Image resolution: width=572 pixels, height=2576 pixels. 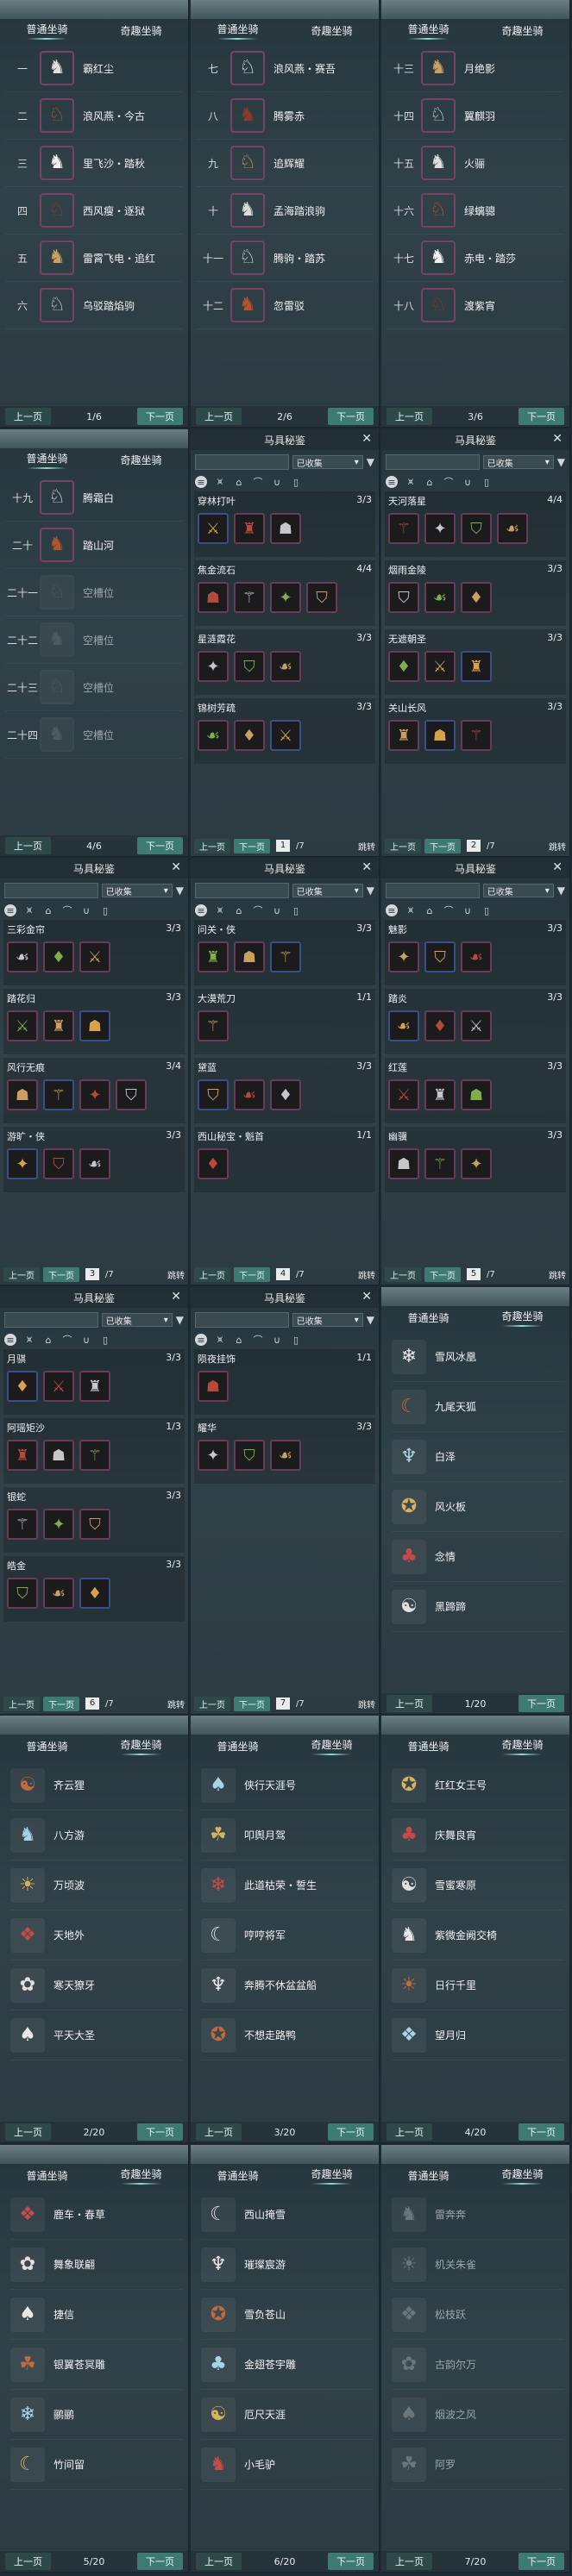 What do you see at coordinates (287, 2415) in the screenshot?
I see `list-item: ☯ 厄尺天涯` at bounding box center [287, 2415].